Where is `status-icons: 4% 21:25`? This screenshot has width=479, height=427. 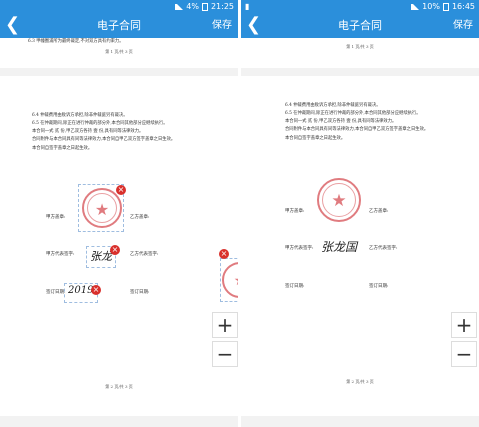
status-icons: 4% 21:25 is located at coordinates (204, 7).